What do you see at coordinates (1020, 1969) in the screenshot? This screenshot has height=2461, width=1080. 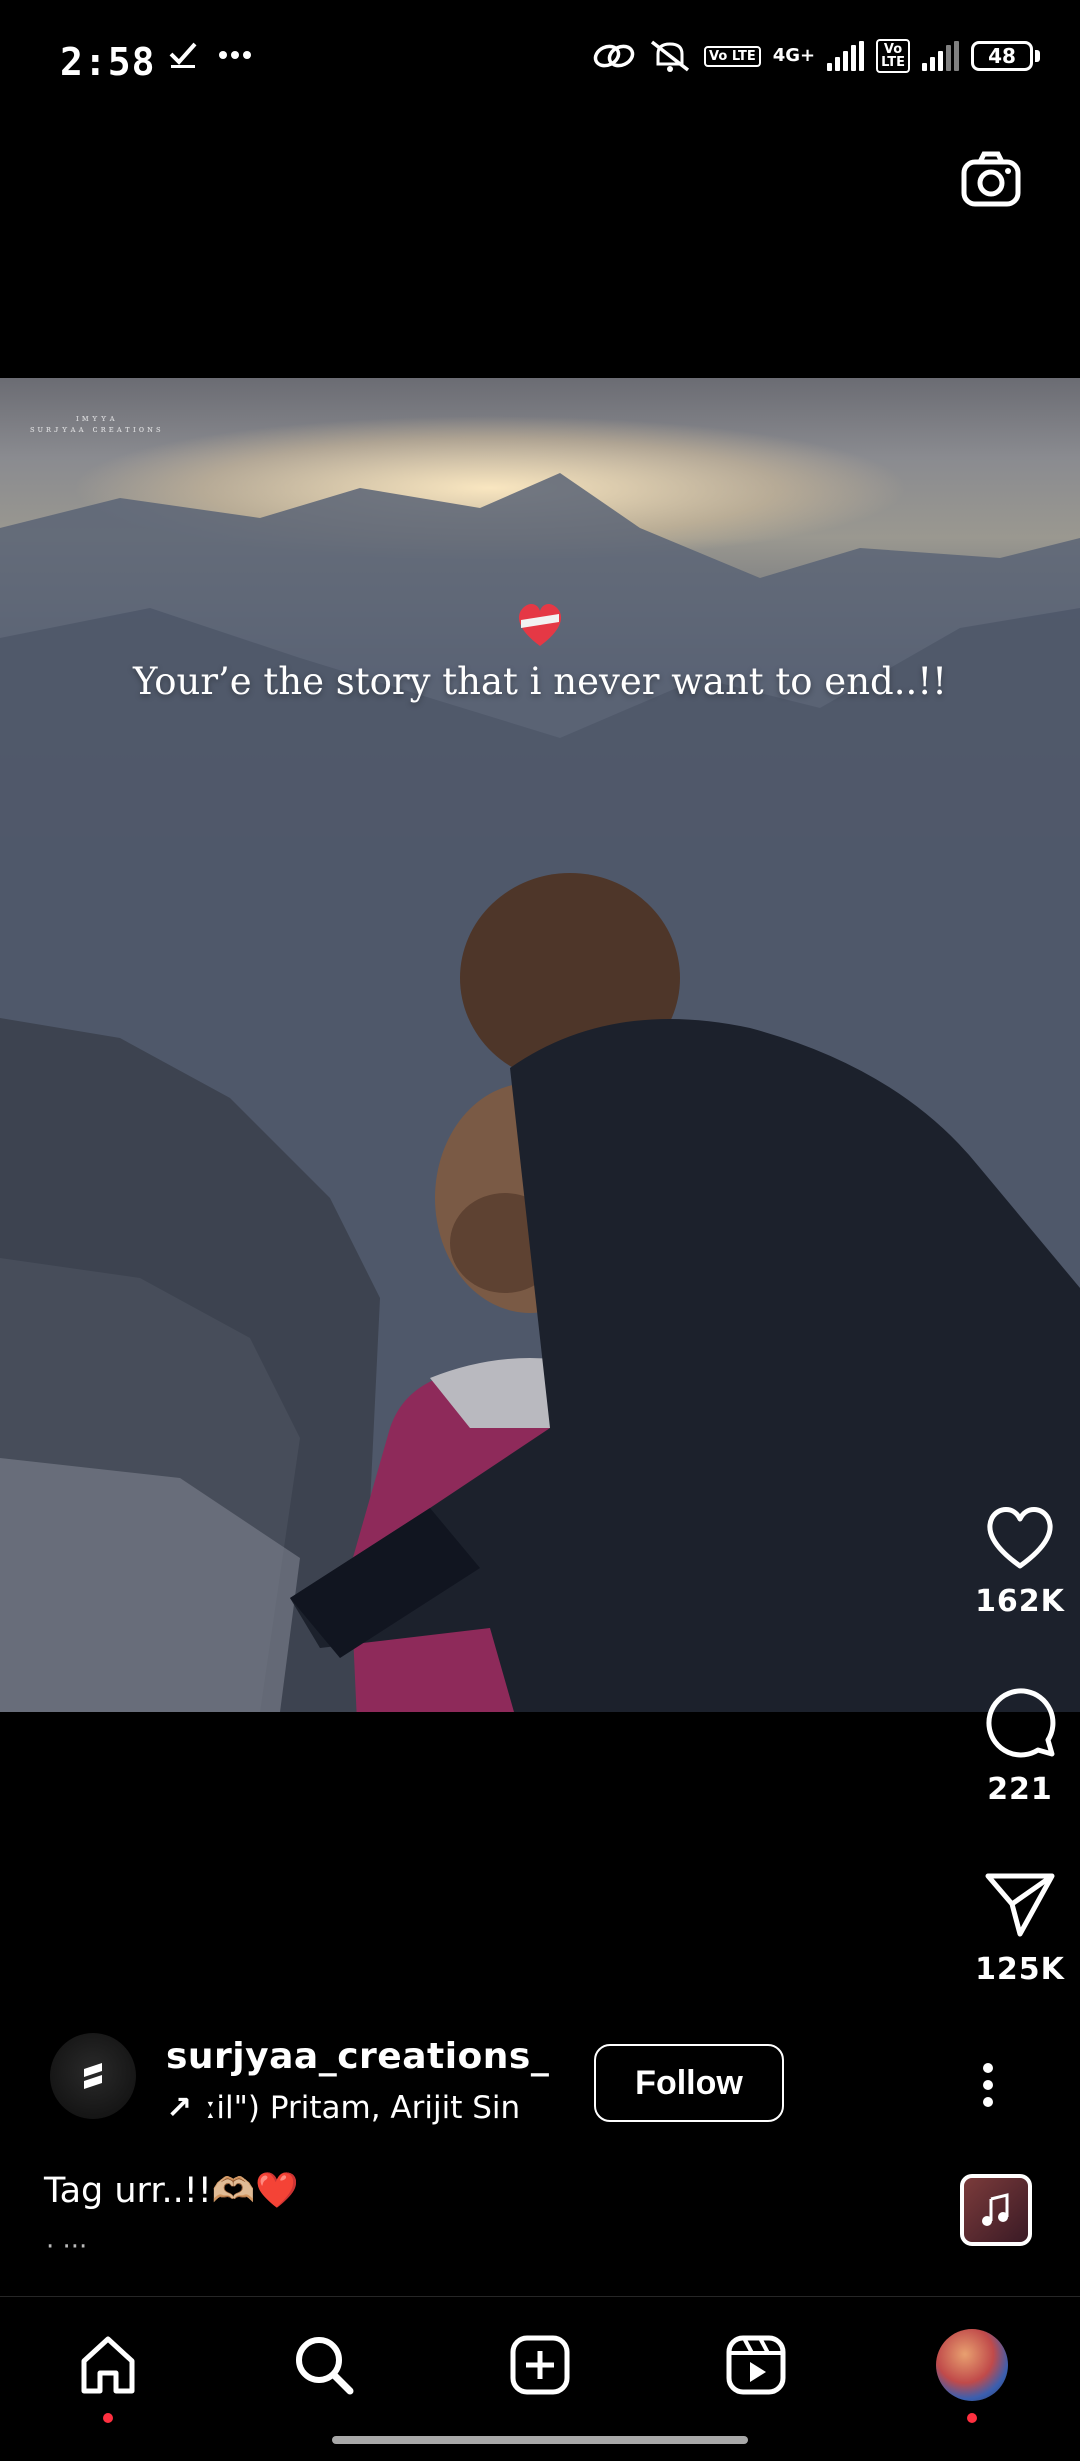 I see `share-count: 125K` at bounding box center [1020, 1969].